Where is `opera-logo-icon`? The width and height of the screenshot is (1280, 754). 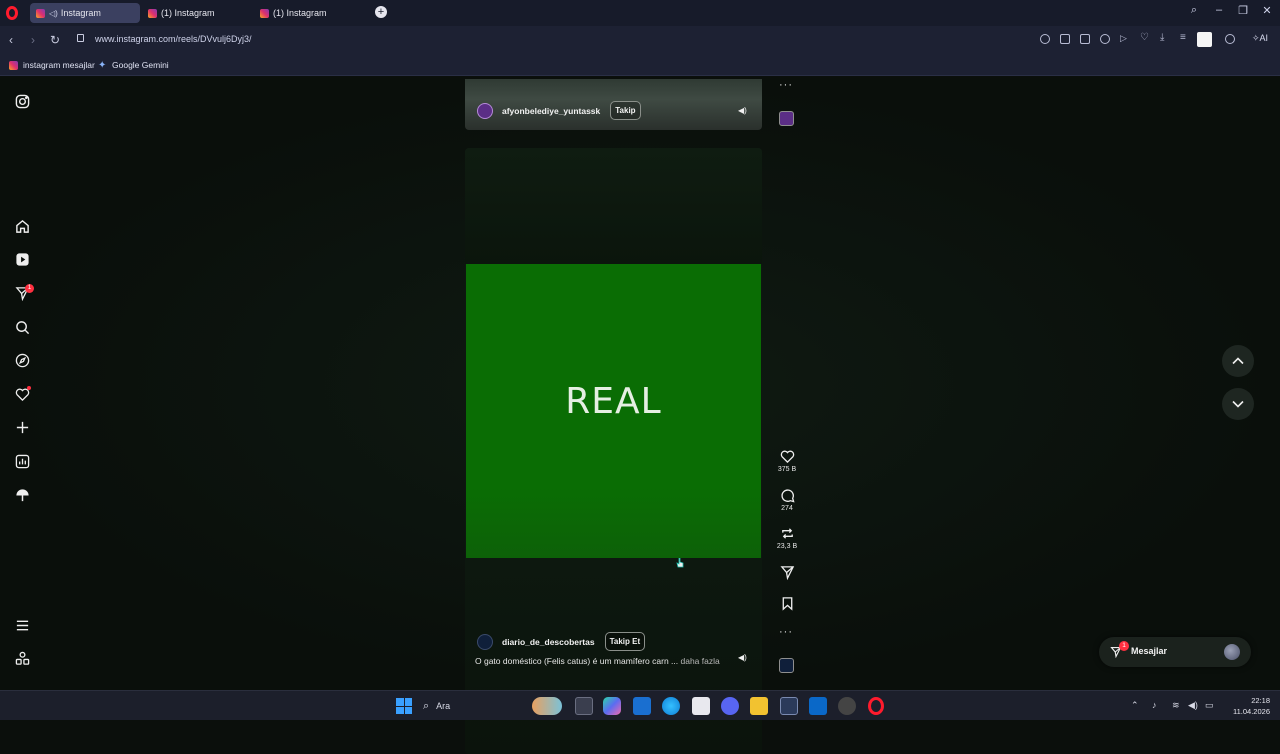 opera-logo-icon is located at coordinates (12, 13).